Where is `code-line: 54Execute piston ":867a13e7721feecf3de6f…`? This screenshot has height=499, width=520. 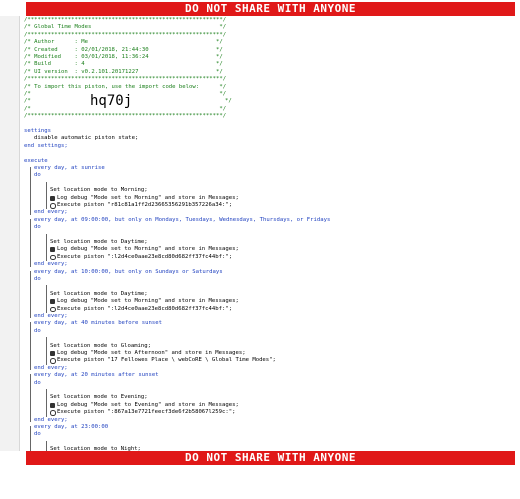 code-line: 54Execute piston ":867a13e7721feecf3de6f… is located at coordinates (267, 412).